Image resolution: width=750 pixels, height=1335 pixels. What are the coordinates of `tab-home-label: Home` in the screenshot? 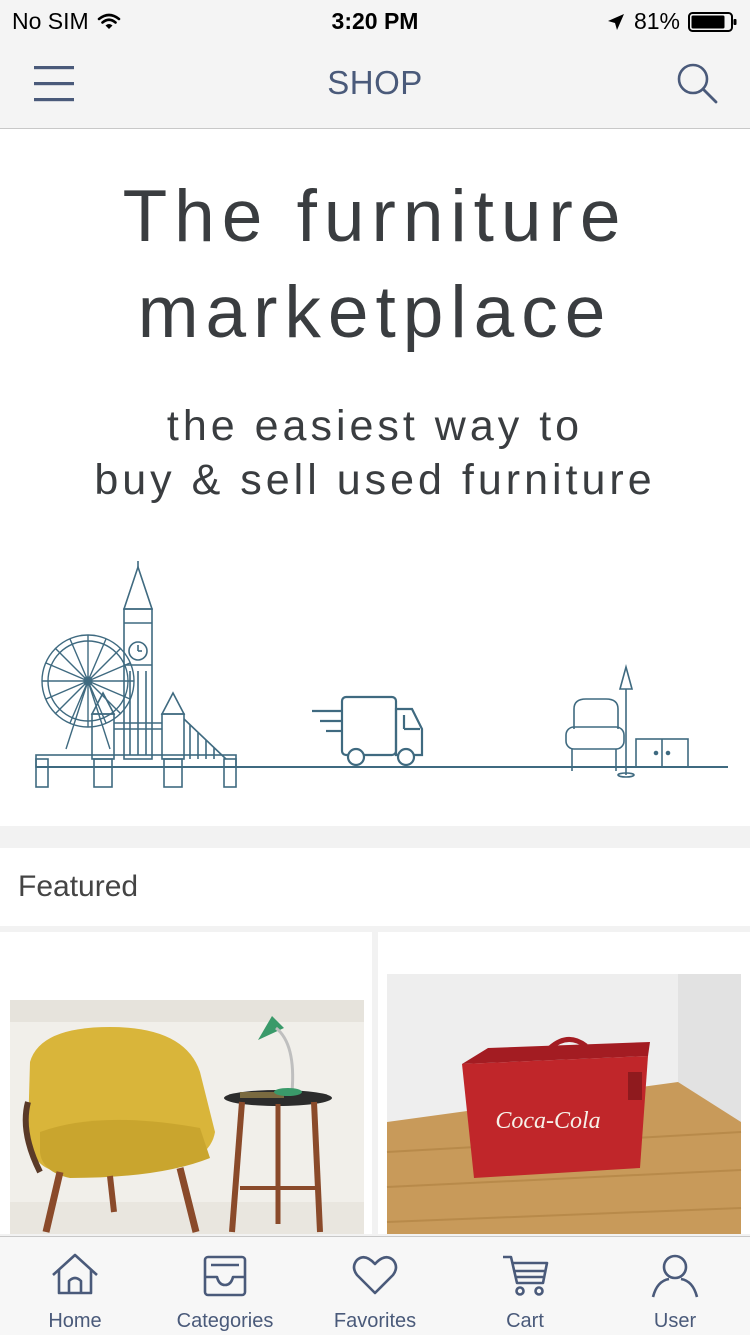 It's located at (75, 1321).